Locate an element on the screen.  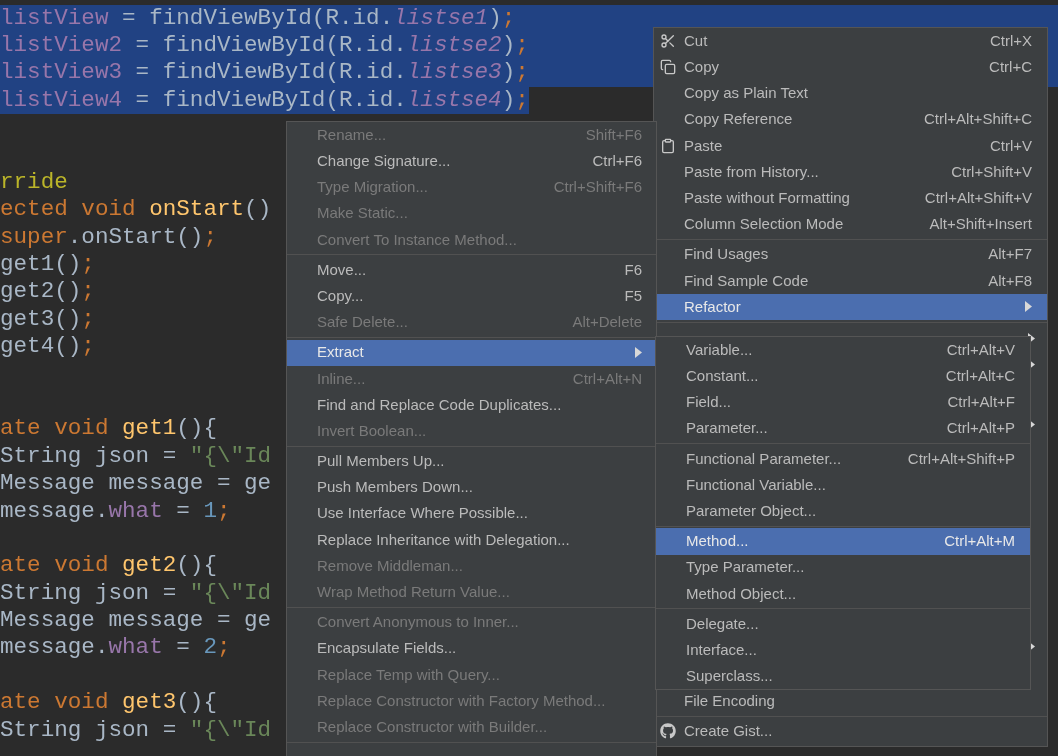
menu-item: Column Selection Mode Alt+Shift+Insert is located at coordinates (850, 224).